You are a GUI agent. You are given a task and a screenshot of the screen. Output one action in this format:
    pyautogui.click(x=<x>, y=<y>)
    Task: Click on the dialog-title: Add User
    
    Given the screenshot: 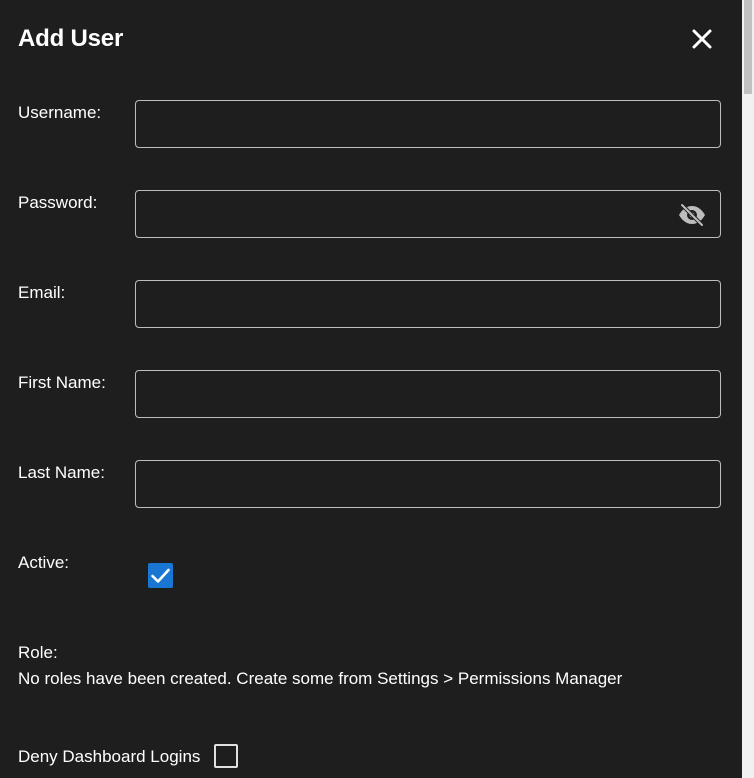 What is the action you would take?
    pyautogui.click(x=71, y=38)
    